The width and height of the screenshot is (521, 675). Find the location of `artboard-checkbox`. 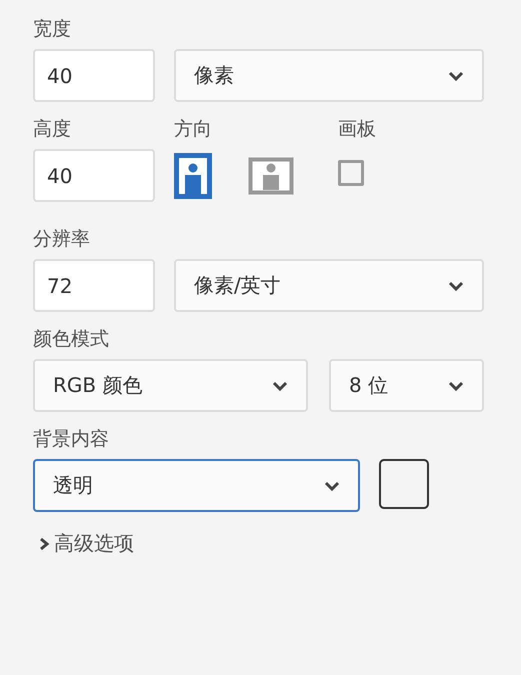

artboard-checkbox is located at coordinates (351, 173).